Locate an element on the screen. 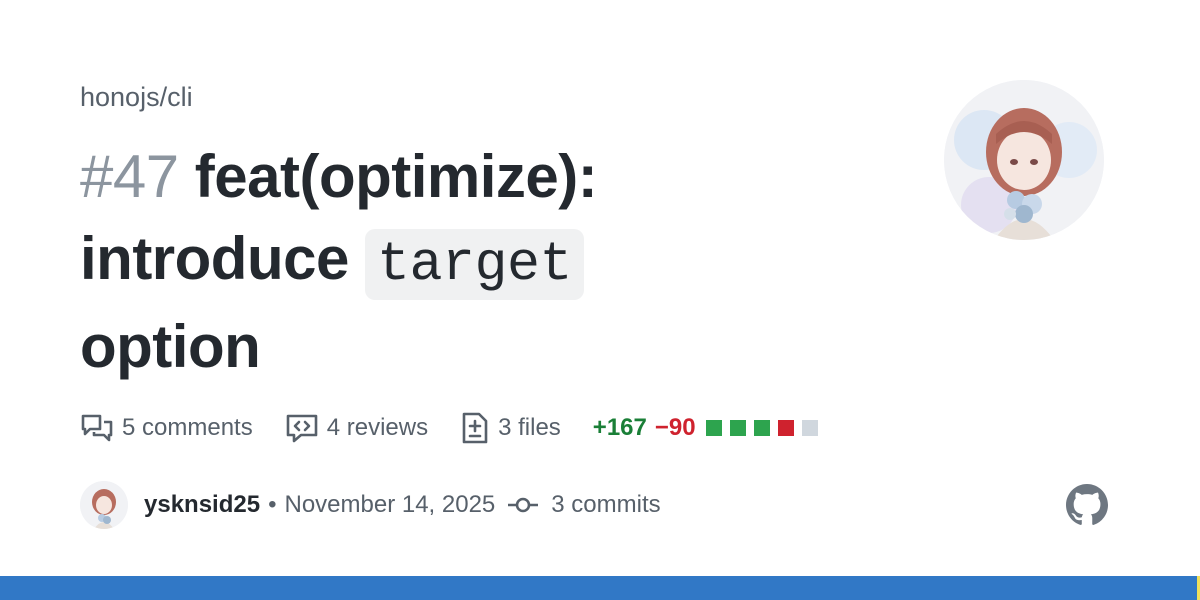 This screenshot has width=1200, height=600. author-avatar is located at coordinates (104, 505).